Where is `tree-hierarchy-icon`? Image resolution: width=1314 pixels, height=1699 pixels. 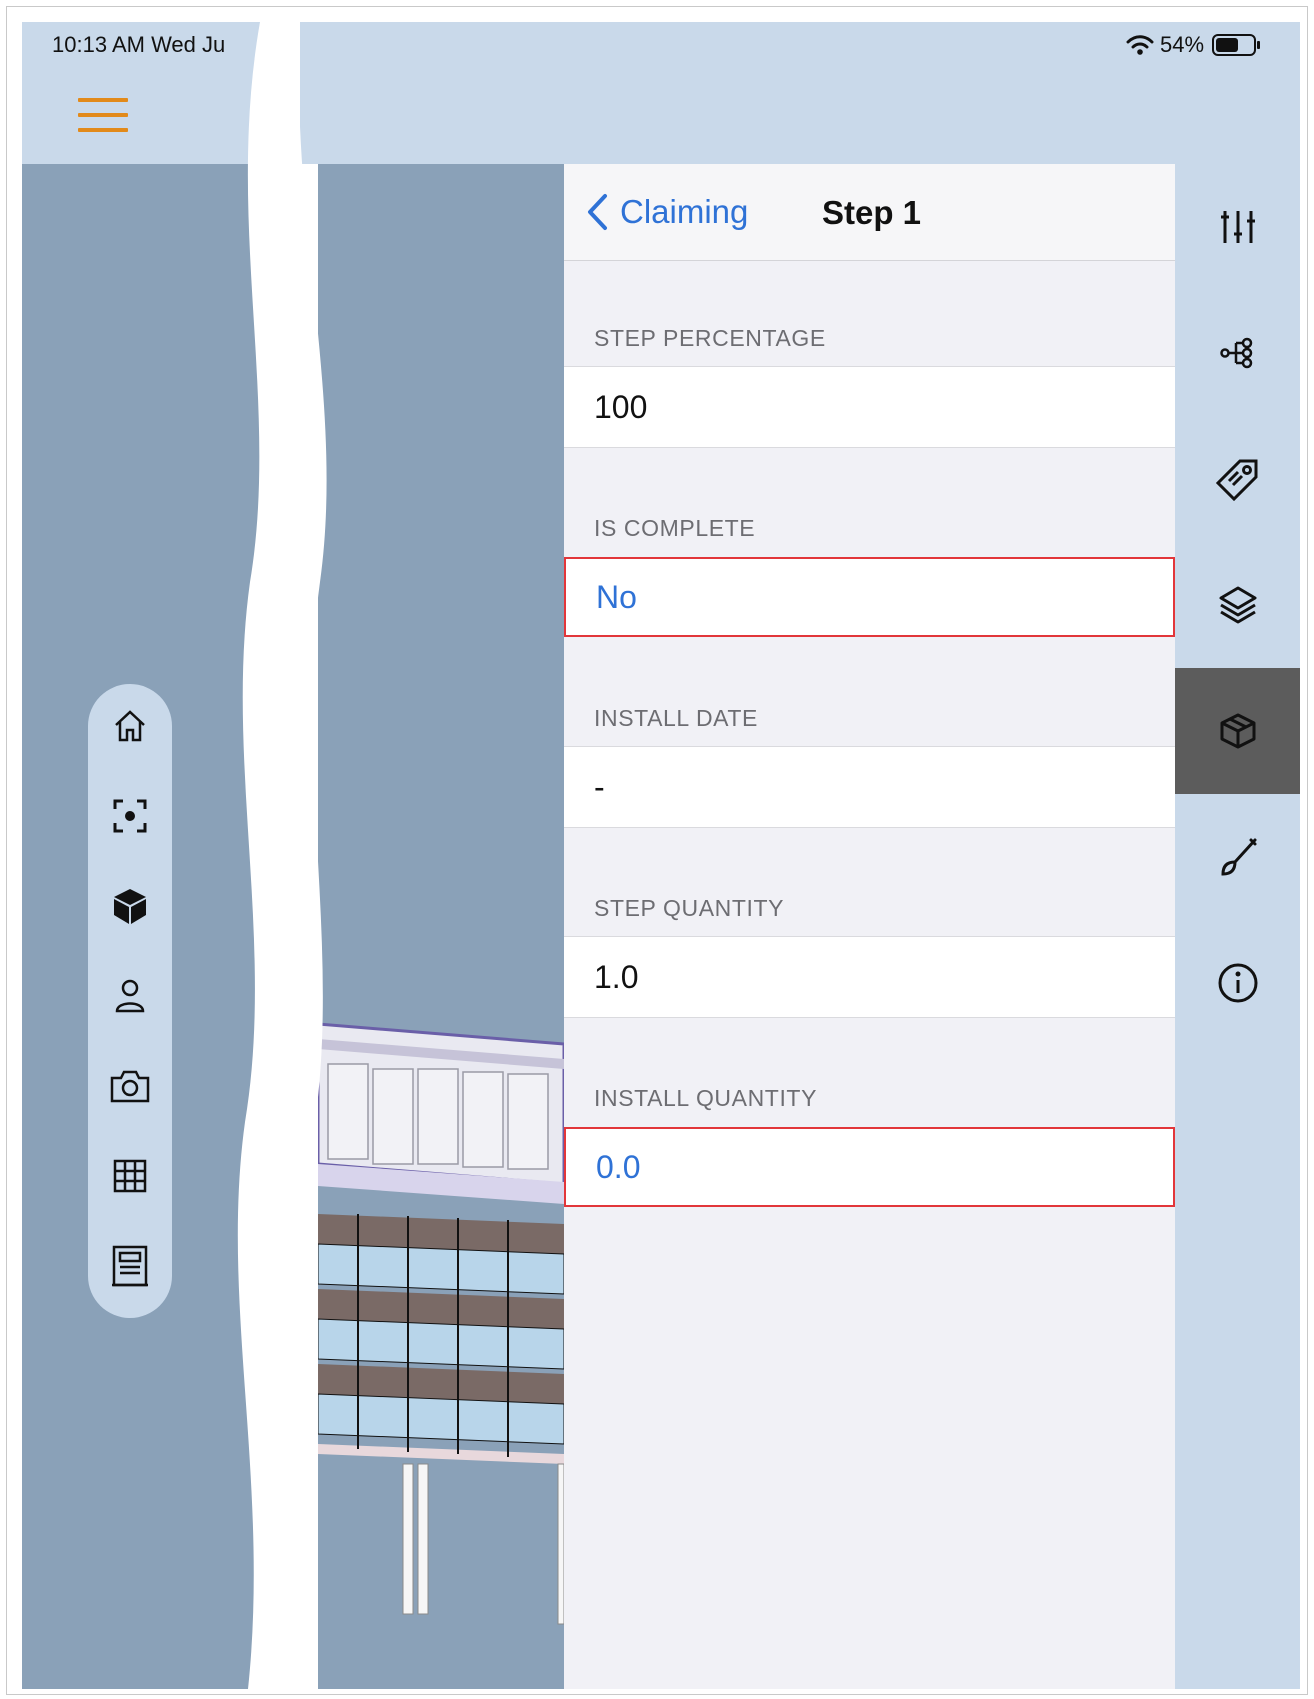 tree-hierarchy-icon is located at coordinates (1237, 353).